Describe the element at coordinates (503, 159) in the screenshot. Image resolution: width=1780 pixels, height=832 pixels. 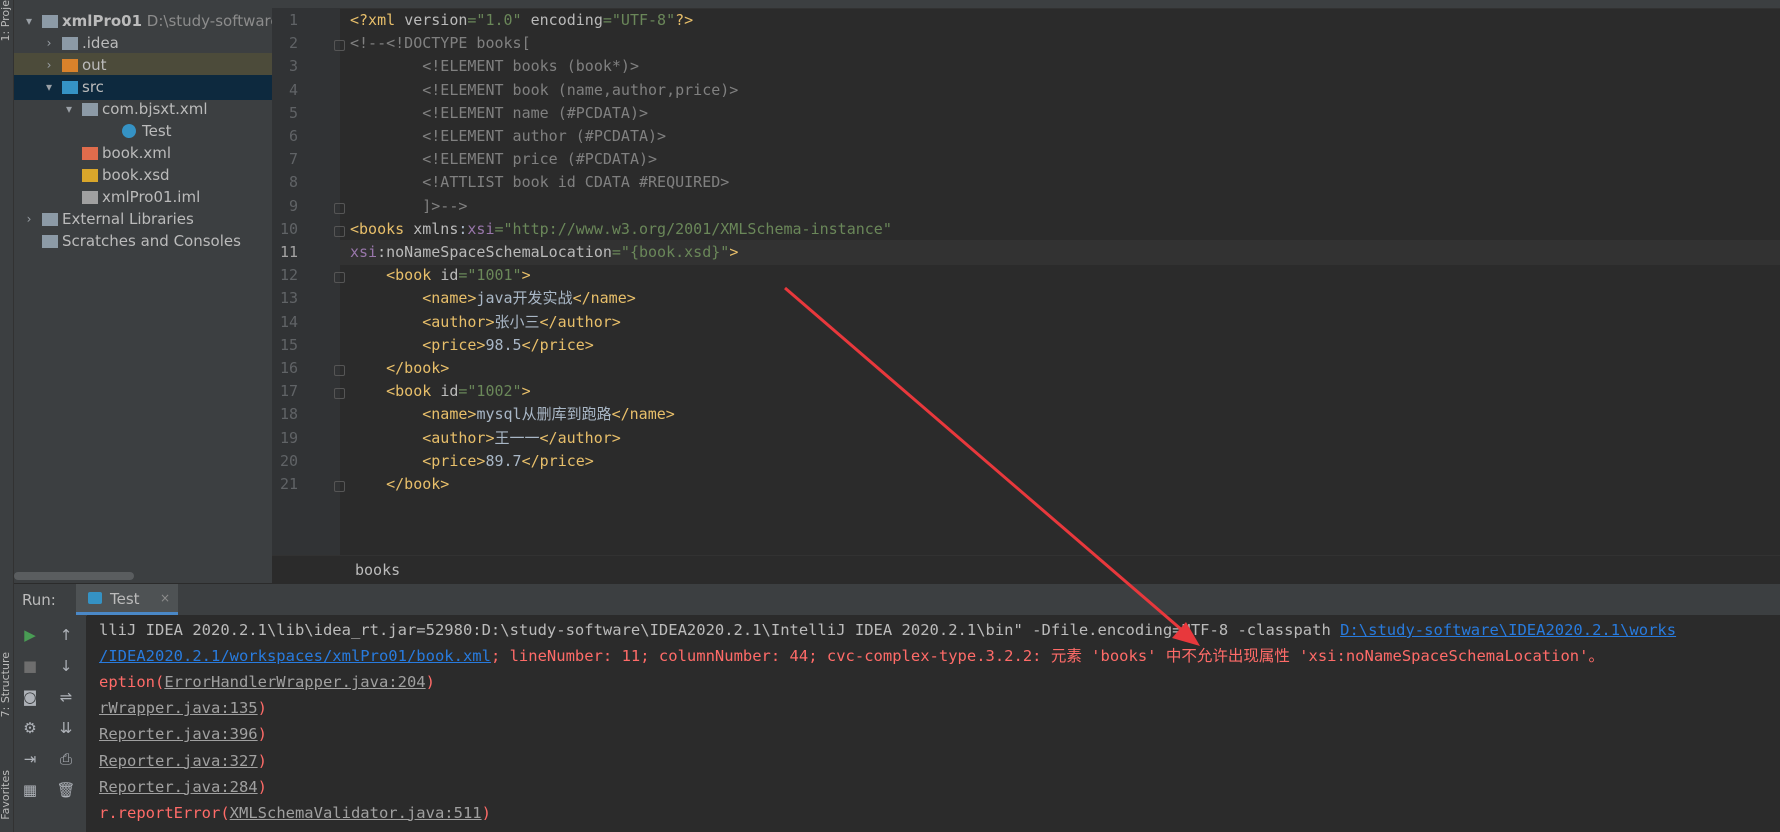
I see `code-line: <!ELEMENT price (#PCDATA)>` at that location.